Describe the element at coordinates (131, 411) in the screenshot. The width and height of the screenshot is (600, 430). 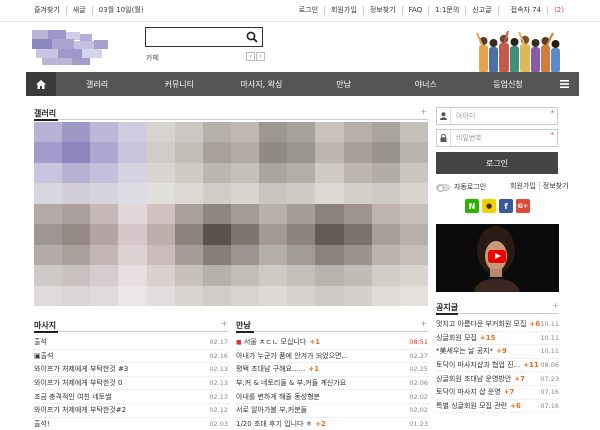
I see `list-item: 와이프가 처제에게 부탁한것#2 02.12` at that location.